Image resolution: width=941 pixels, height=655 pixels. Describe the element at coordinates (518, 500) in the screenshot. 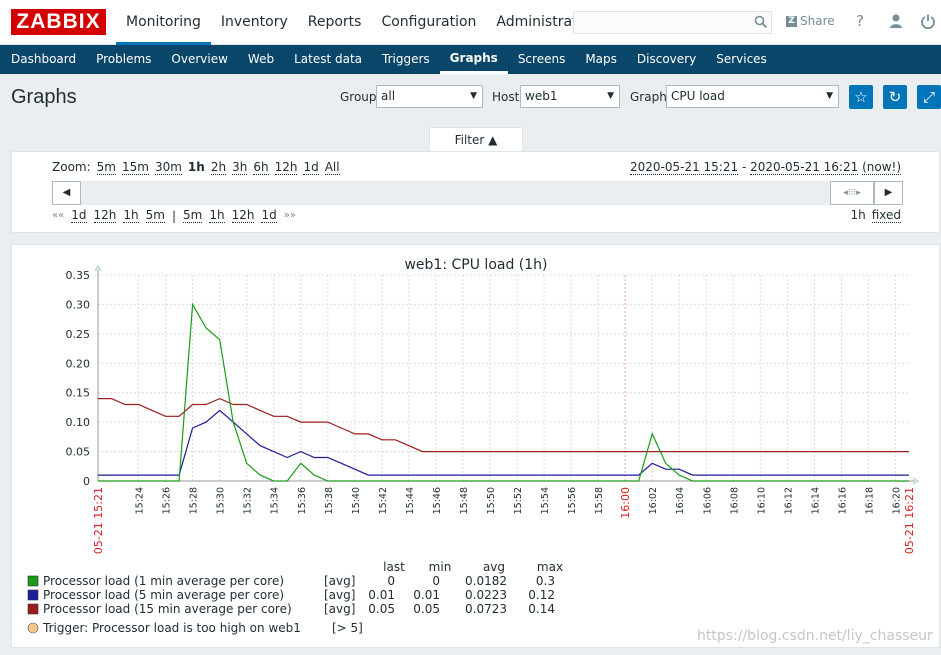

I see `x-tick-label: 15:52` at that location.